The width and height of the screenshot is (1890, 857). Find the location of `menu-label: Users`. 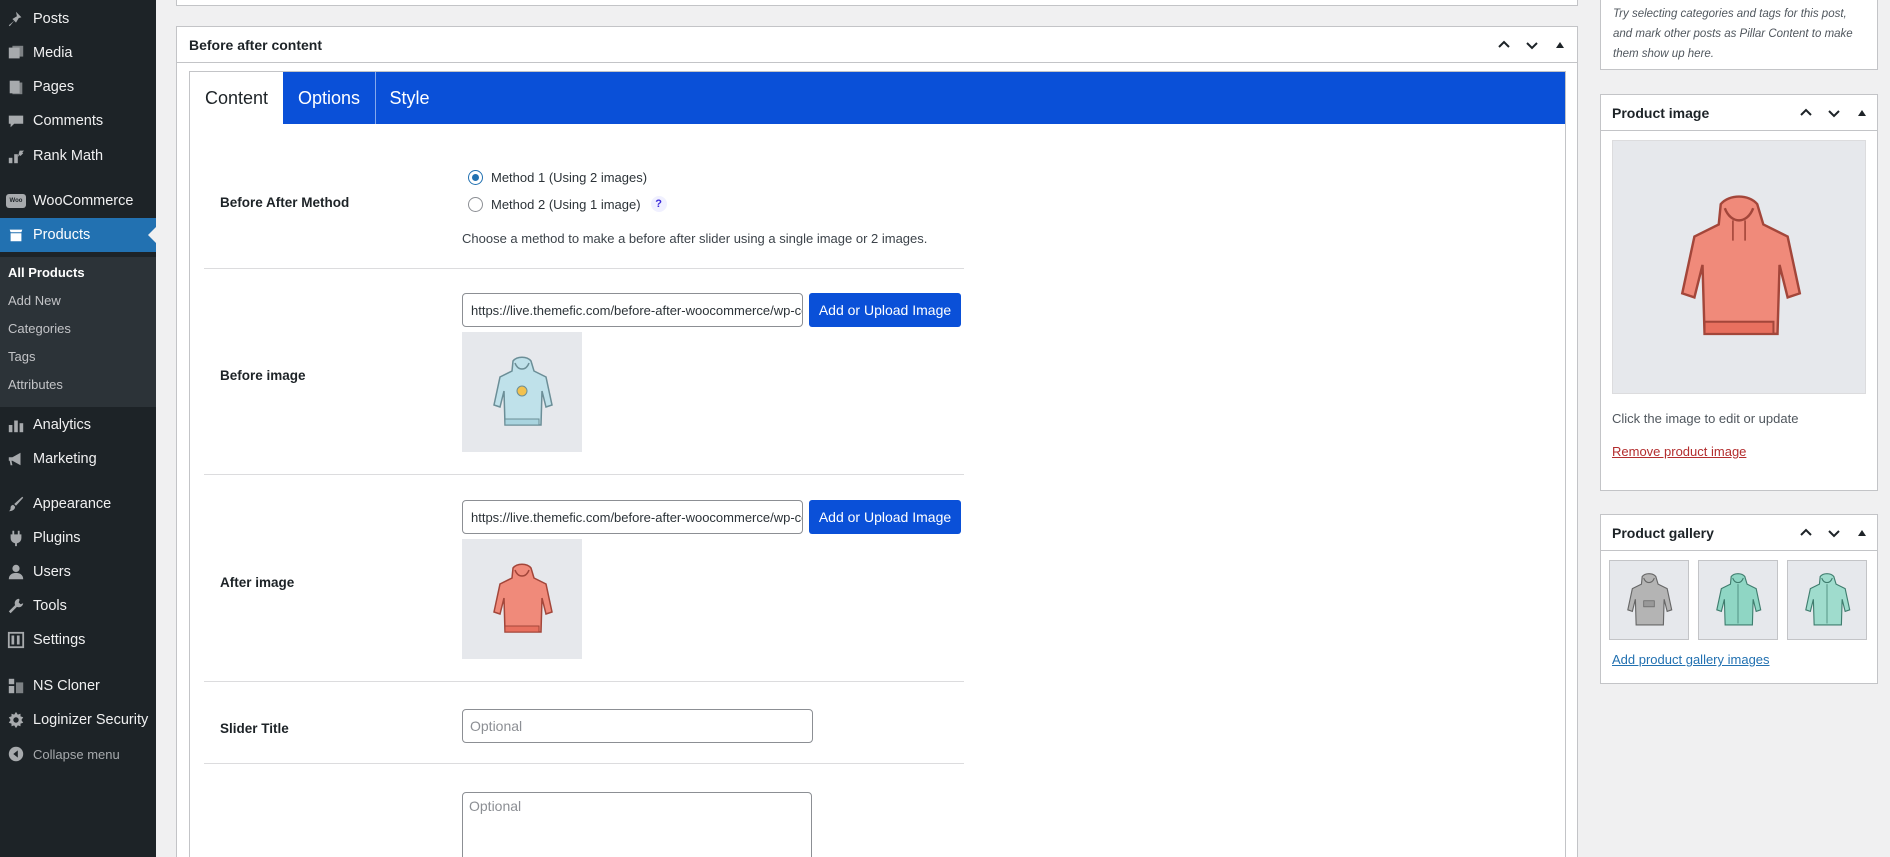

menu-label: Users is located at coordinates (52, 572).